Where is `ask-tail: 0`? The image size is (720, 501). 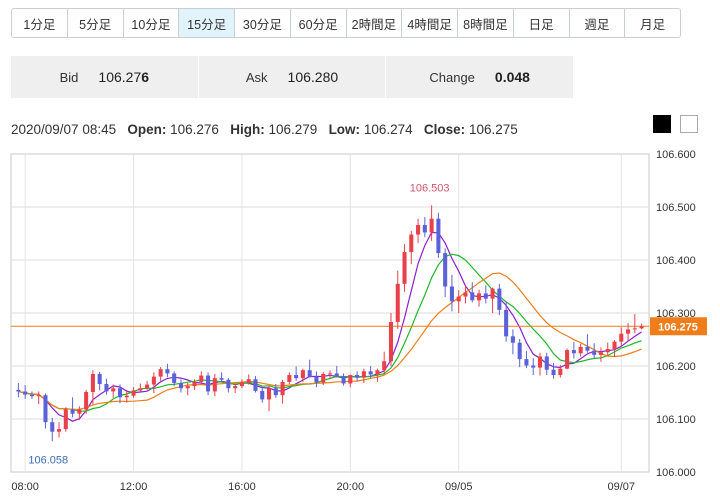
ask-tail: 0 is located at coordinates (334, 77).